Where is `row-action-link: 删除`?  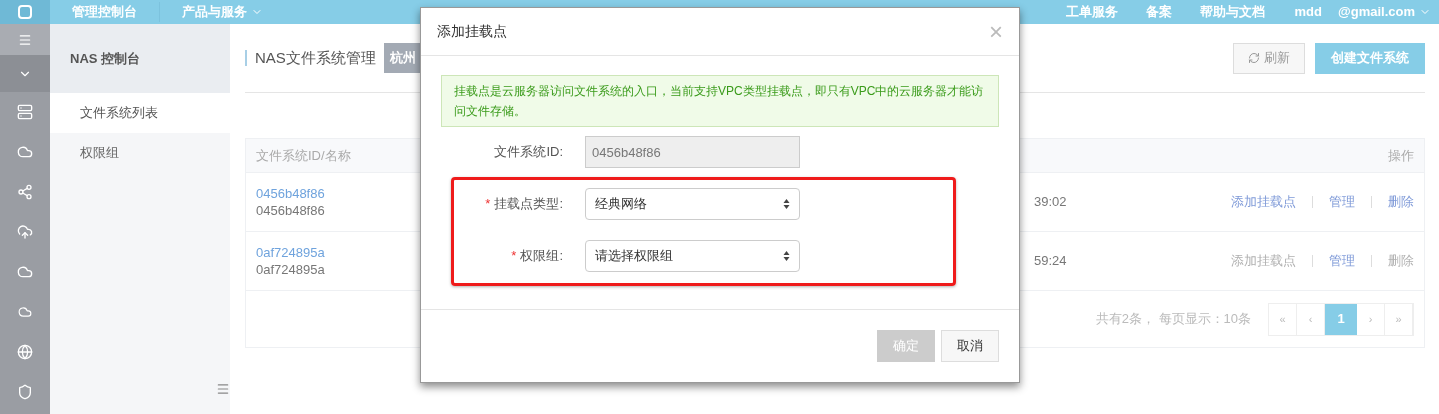 row-action-link: 删除 is located at coordinates (1401, 202).